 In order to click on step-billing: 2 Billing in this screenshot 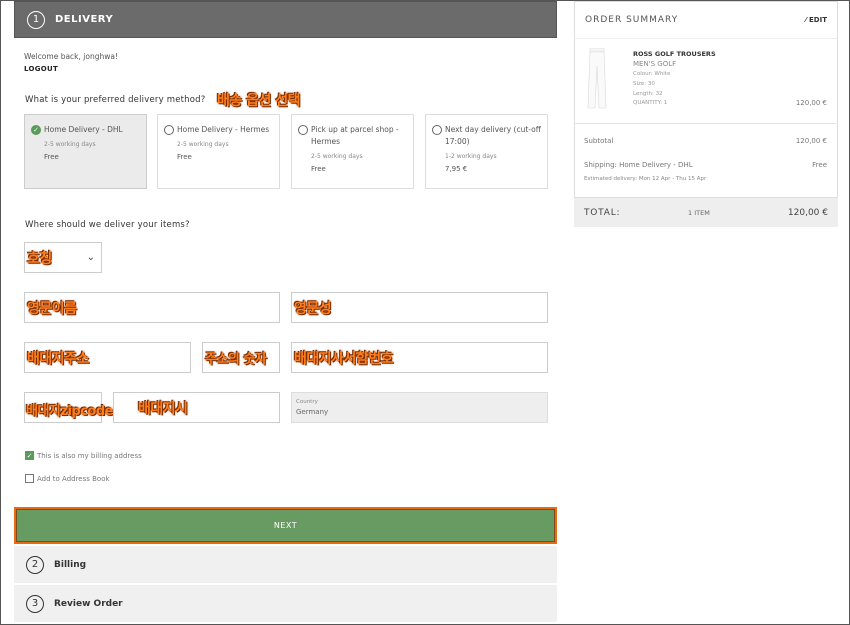, I will do `click(285, 564)`.